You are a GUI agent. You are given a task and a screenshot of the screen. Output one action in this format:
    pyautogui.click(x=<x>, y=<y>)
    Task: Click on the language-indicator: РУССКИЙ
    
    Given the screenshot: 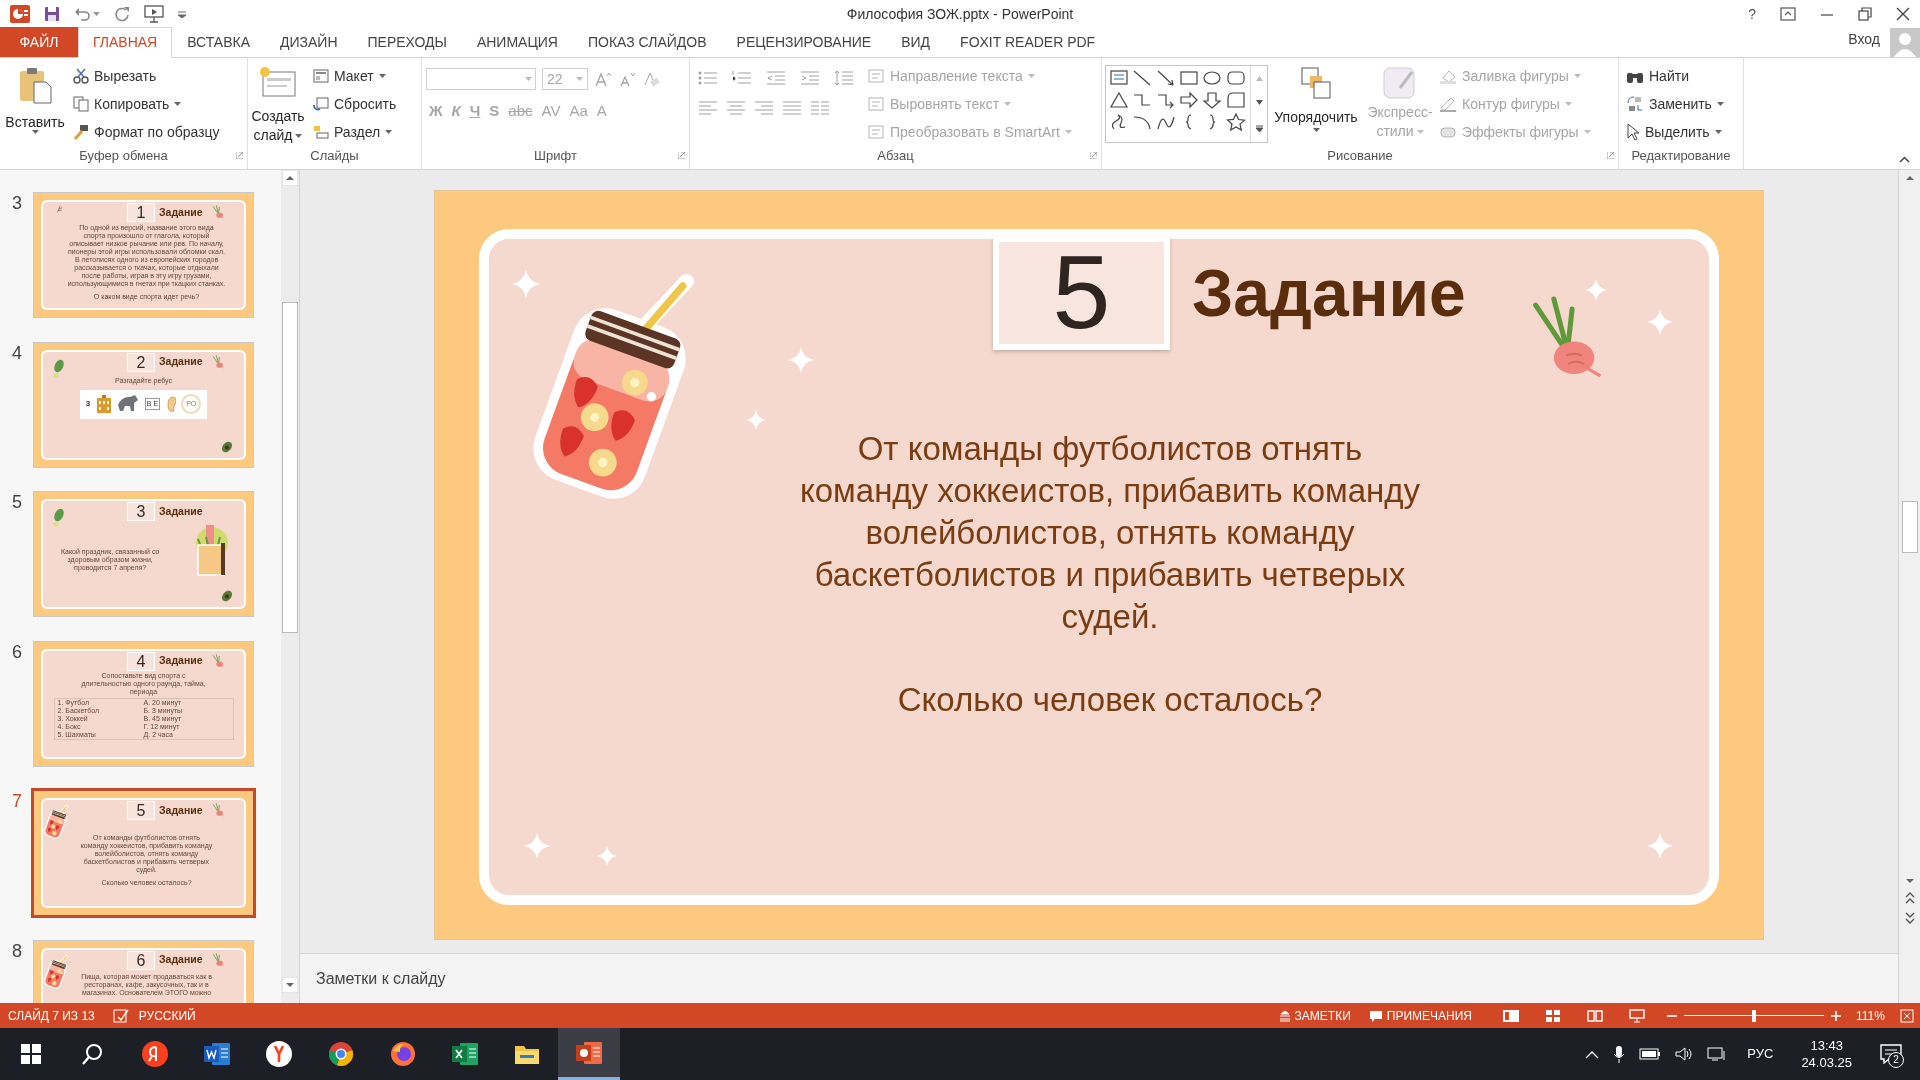 What is the action you would take?
    pyautogui.click(x=167, y=1015)
    